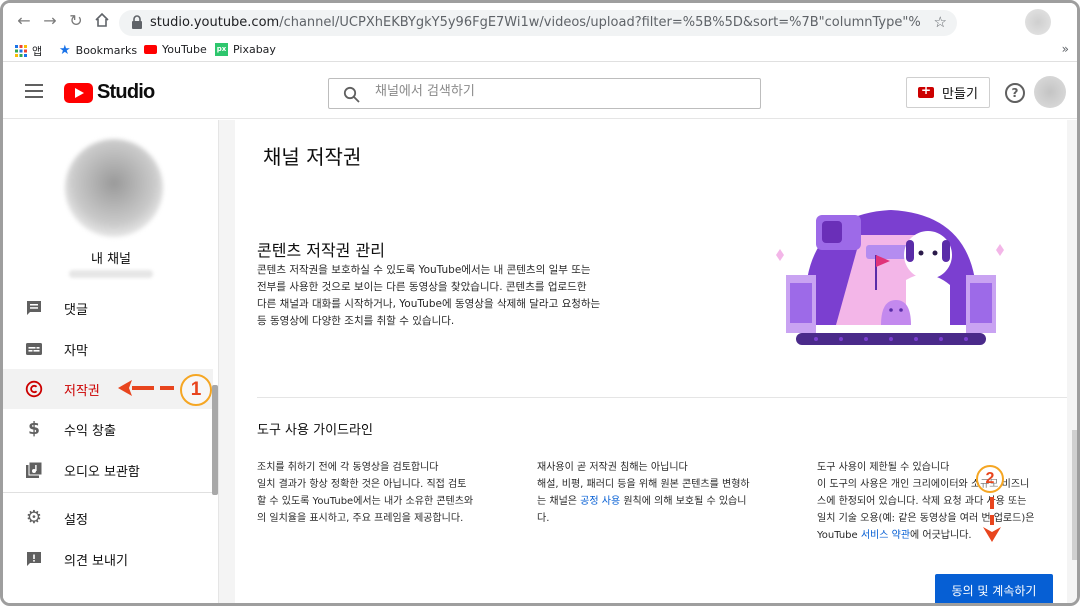 The width and height of the screenshot is (1080, 606). I want to click on guideline-text: 는 채널은 공정 사용 원칙에 의해 보호될 수 있습니, so click(662, 501).